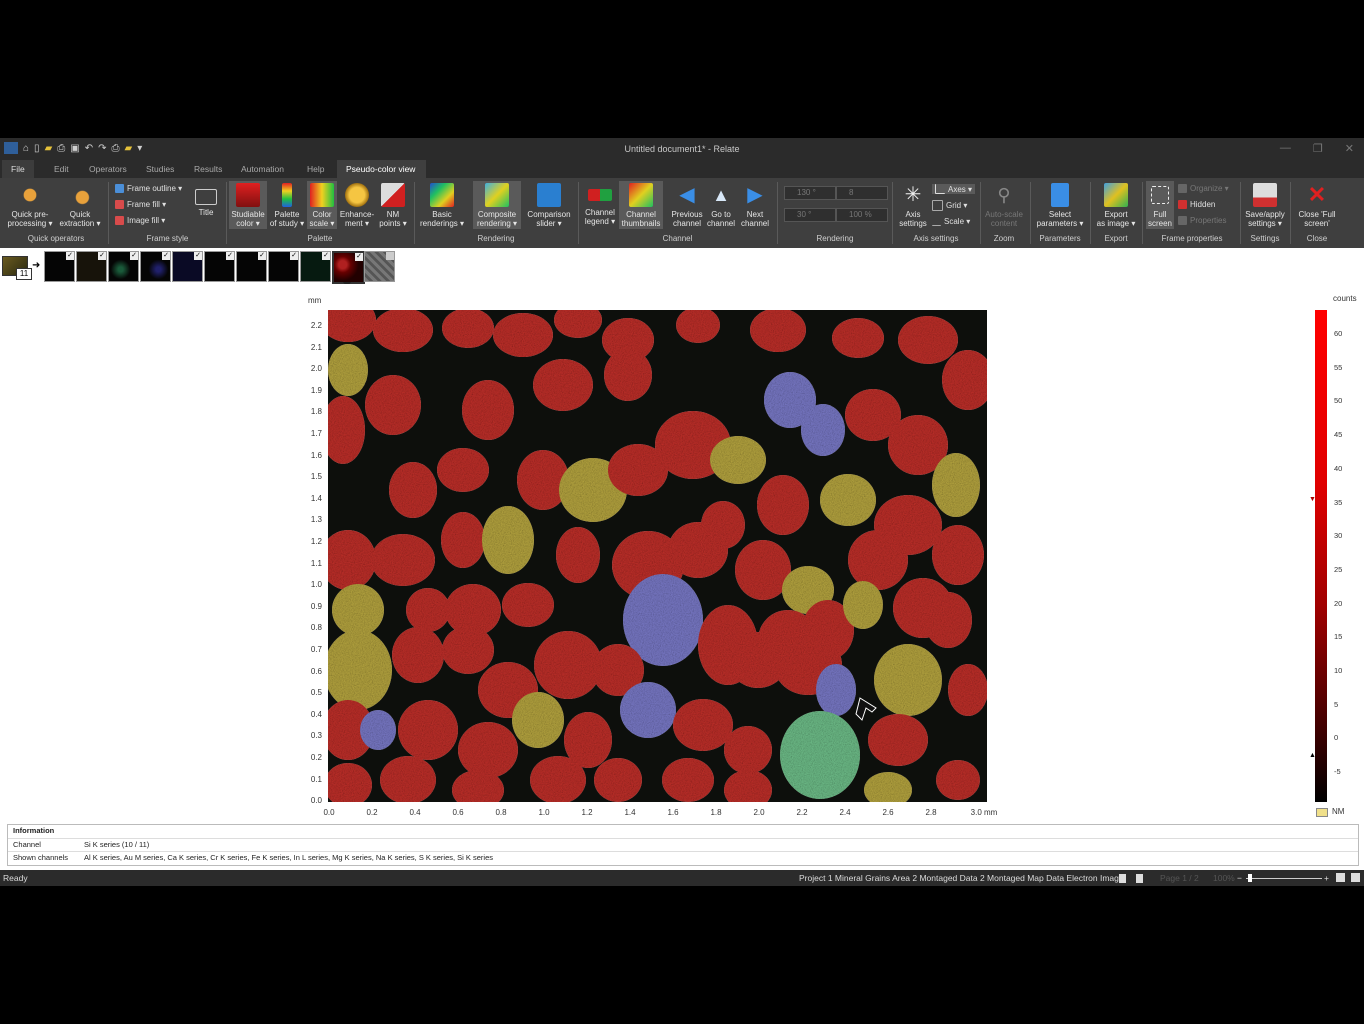 The height and width of the screenshot is (1024, 1364). I want to click on next-channel-button: ▶ Next channel, so click(755, 204).